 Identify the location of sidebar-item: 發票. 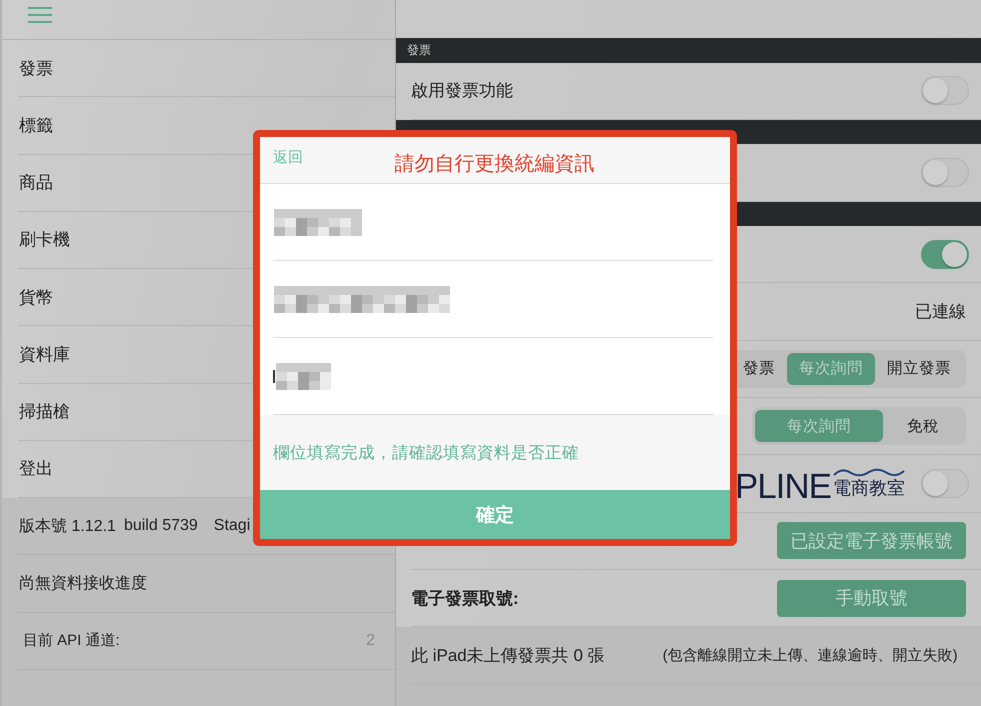
(206, 69).